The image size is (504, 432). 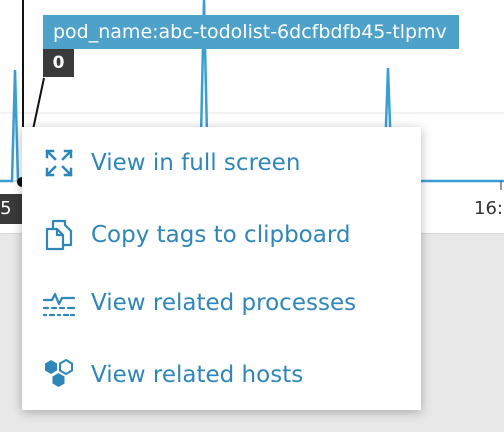 I want to click on menu-item-label: Copy tags to clipboard, so click(x=221, y=235).